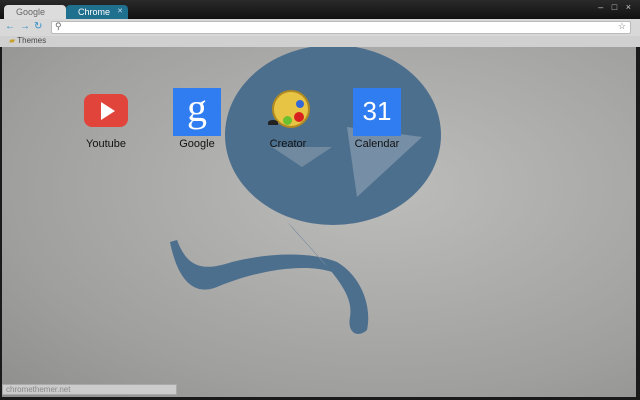  What do you see at coordinates (31, 12) in the screenshot?
I see `tab-label: Google` at bounding box center [31, 12].